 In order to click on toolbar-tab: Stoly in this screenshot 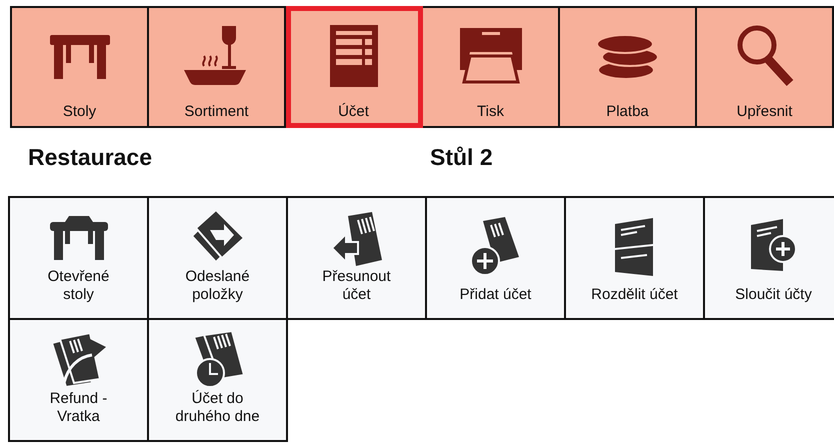, I will do `click(79, 67)`.